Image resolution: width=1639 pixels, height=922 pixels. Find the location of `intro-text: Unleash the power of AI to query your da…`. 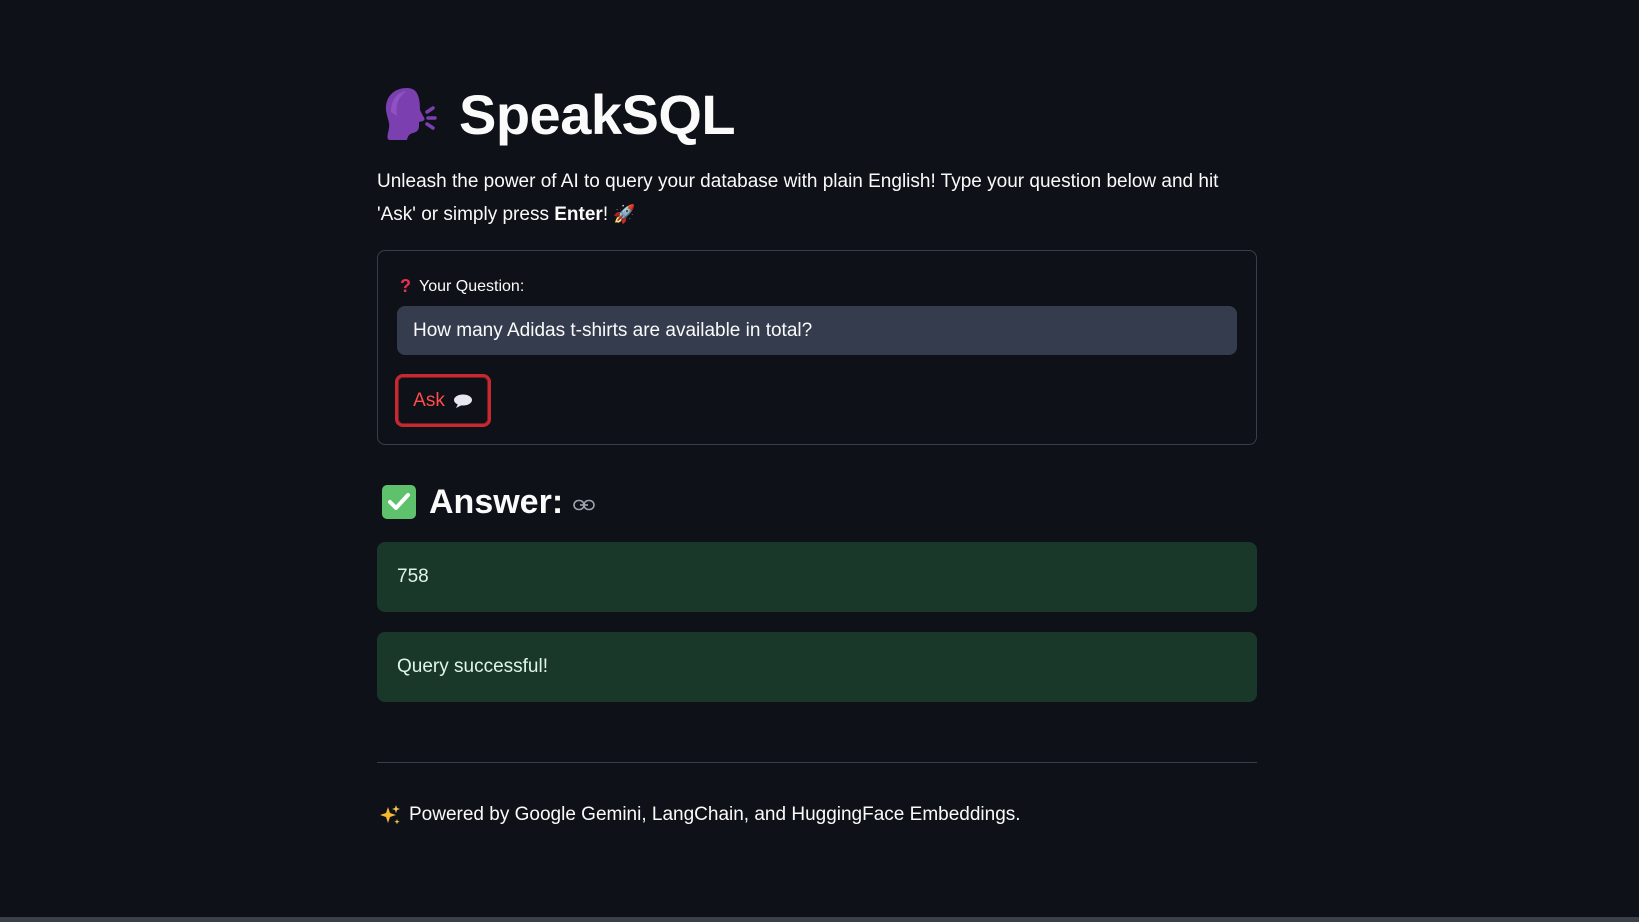

intro-text: Unleash the power of AI to query your da… is located at coordinates (817, 198).